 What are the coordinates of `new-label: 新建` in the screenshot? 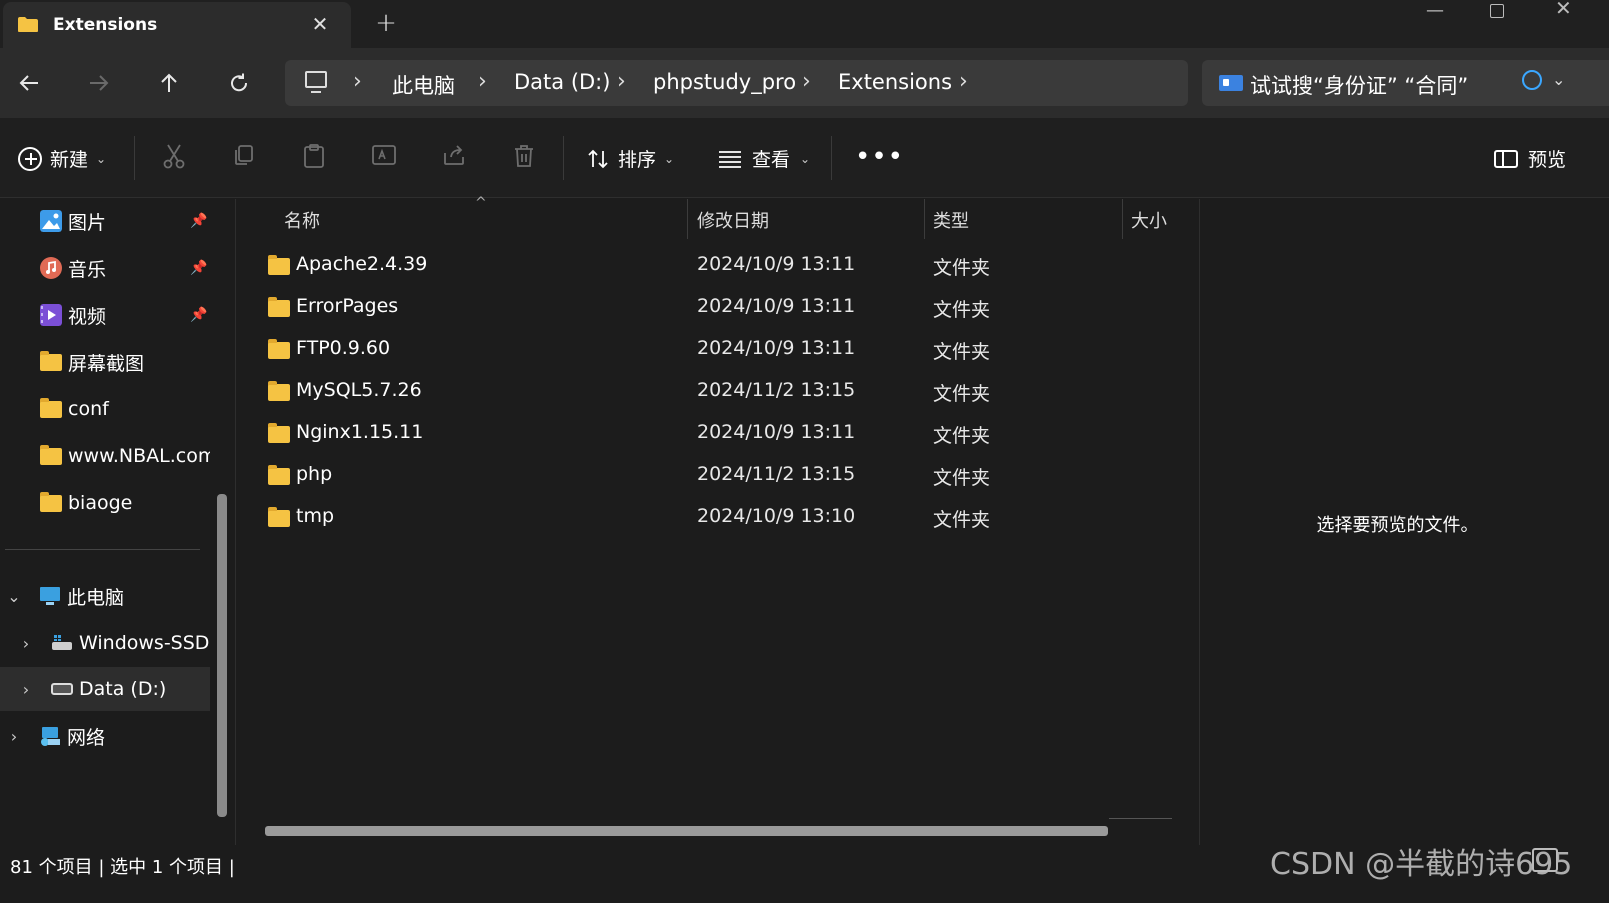 It's located at (69, 160).